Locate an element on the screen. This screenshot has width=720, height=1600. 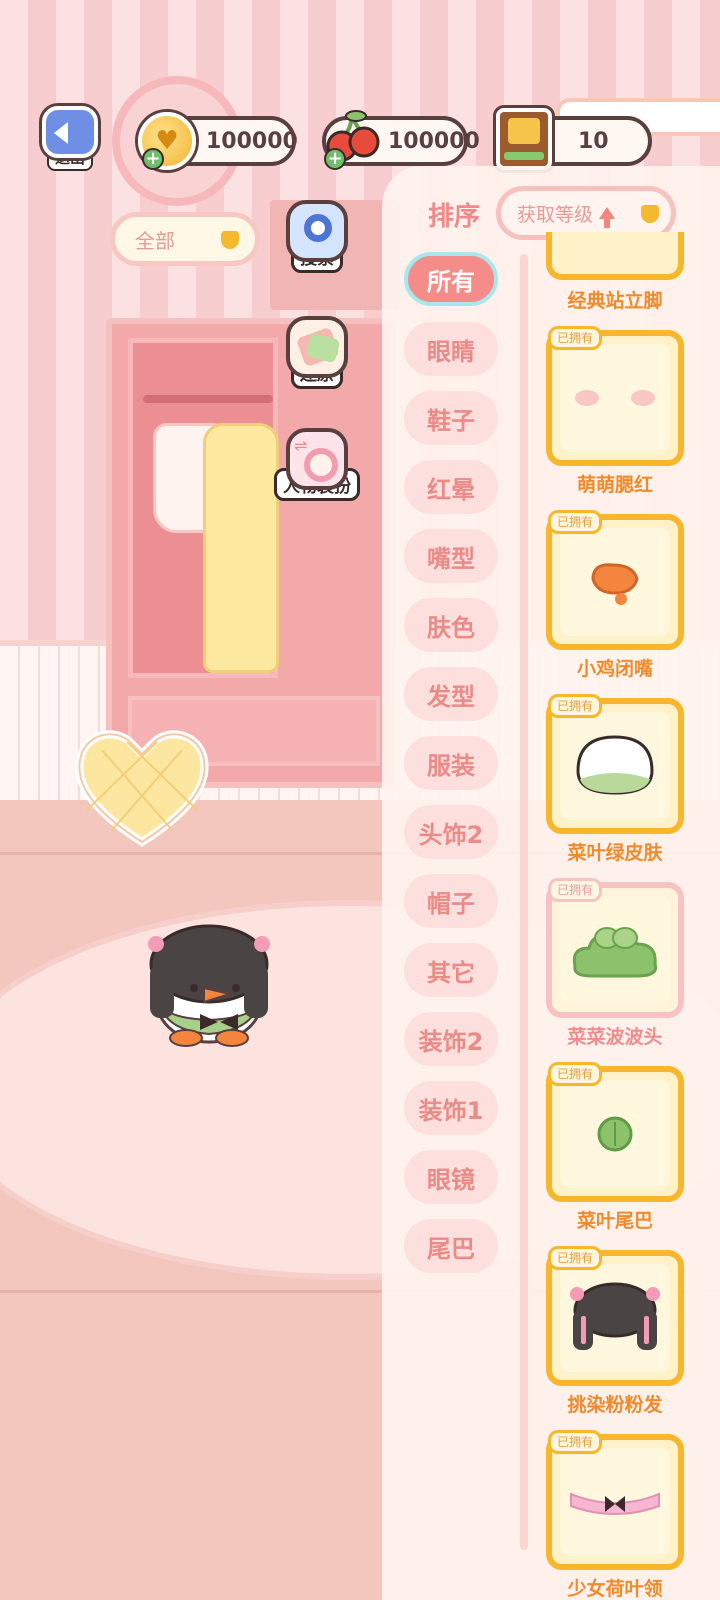
category-label: 装饰2 is located at coordinates (451, 1041).